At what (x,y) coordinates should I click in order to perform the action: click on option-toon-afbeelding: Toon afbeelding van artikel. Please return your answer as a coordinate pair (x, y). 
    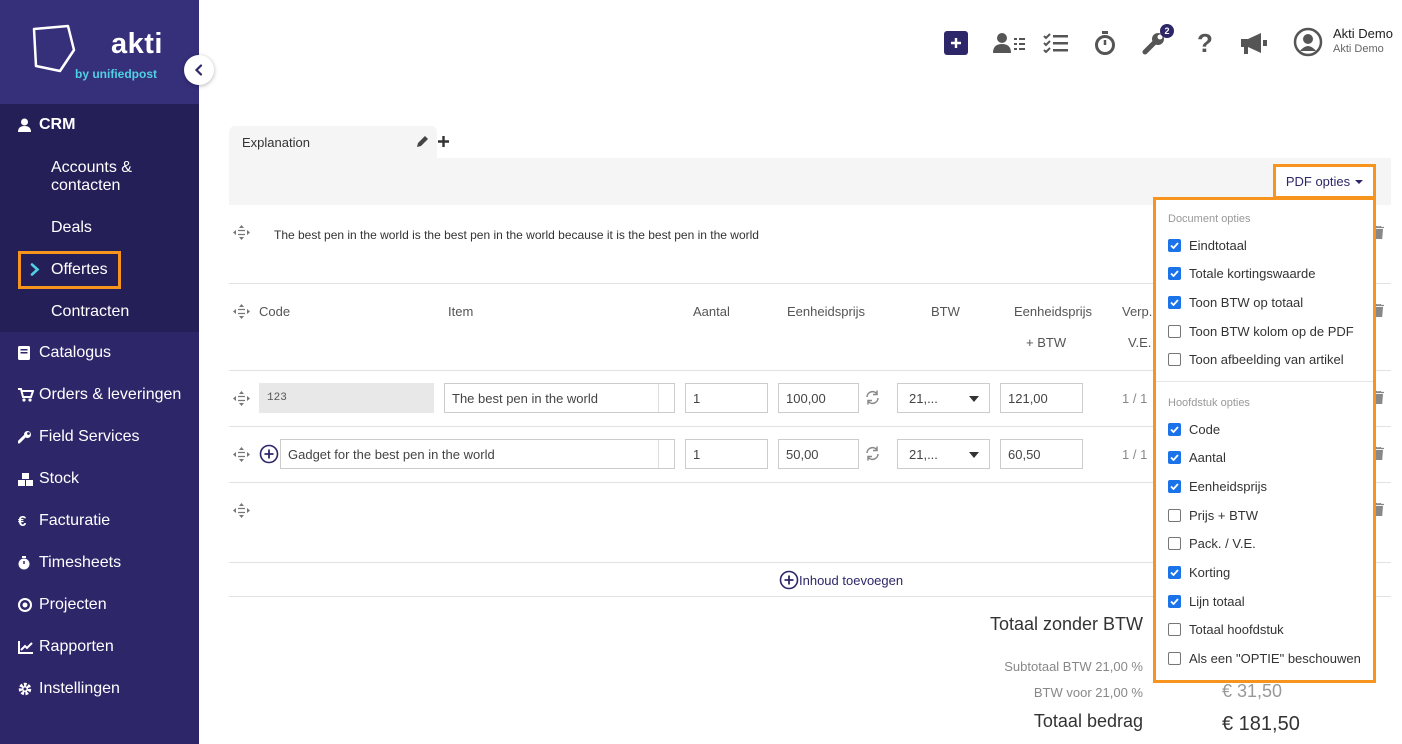
    Looking at the image, I should click on (1256, 359).